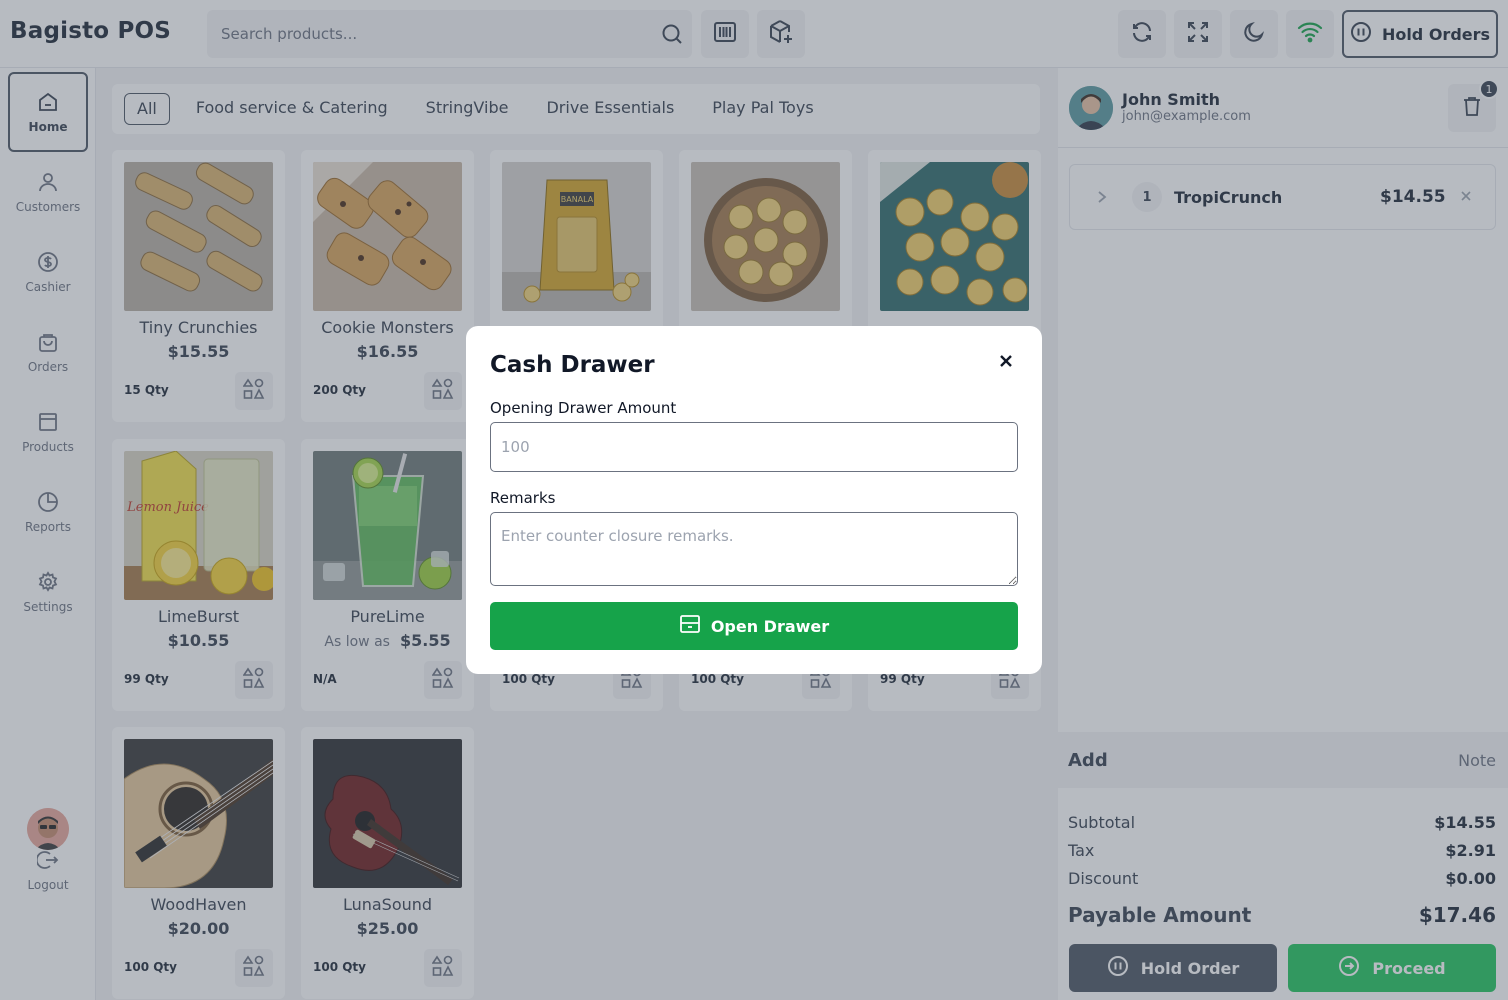 This screenshot has height=1000, width=1508. I want to click on opening-amount-input, so click(754, 447).